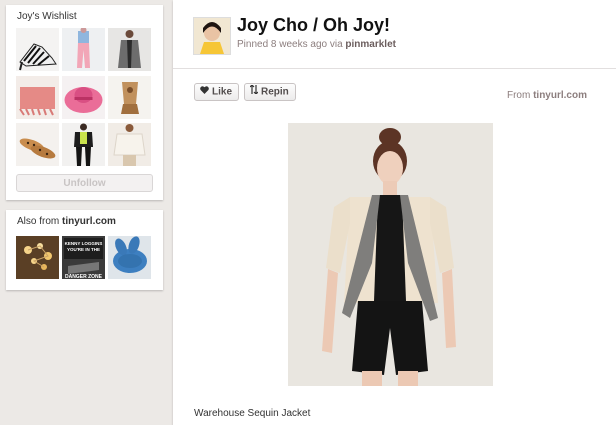 The width and height of the screenshot is (616, 425). What do you see at coordinates (254, 92) in the screenshot?
I see `repin-icon` at bounding box center [254, 92].